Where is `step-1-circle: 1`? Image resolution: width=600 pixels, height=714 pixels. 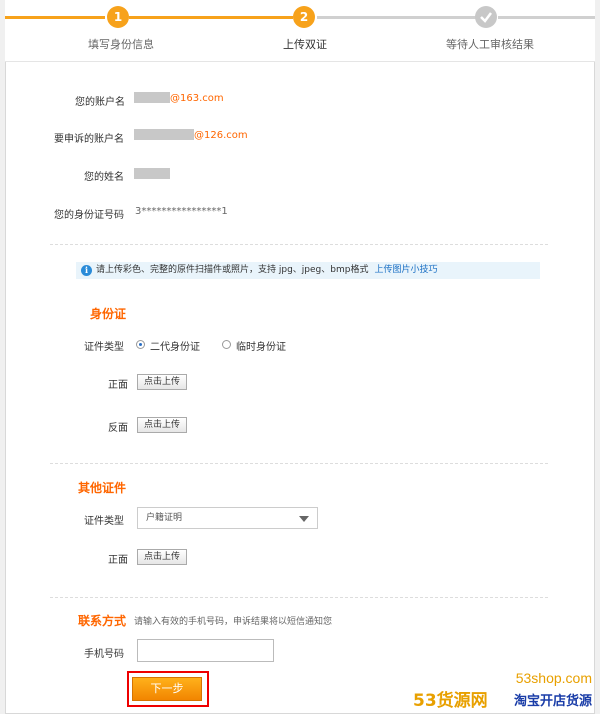
step-1-circle: 1 is located at coordinates (118, 17).